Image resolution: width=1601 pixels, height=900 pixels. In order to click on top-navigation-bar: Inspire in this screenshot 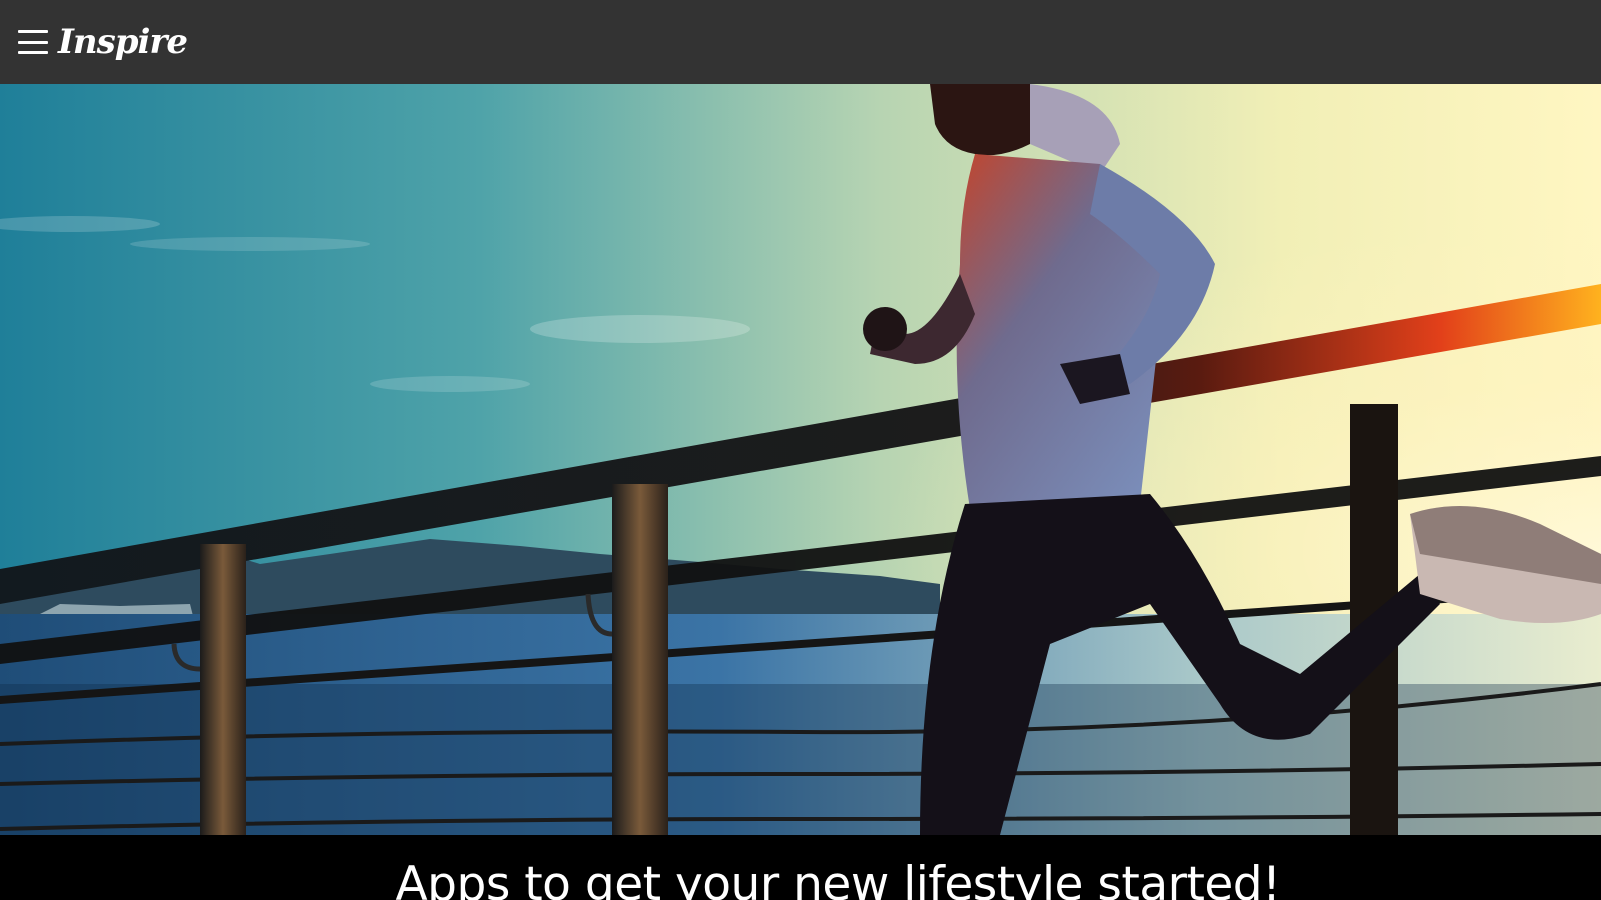, I will do `click(800, 42)`.